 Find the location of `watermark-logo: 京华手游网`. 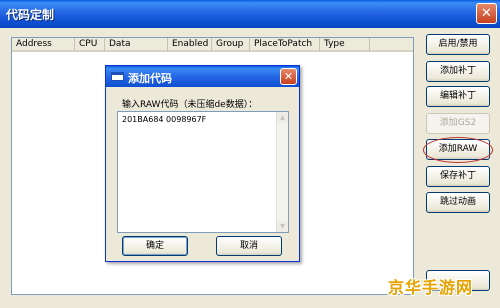

watermark-logo: 京华手游网 is located at coordinates (431, 287).